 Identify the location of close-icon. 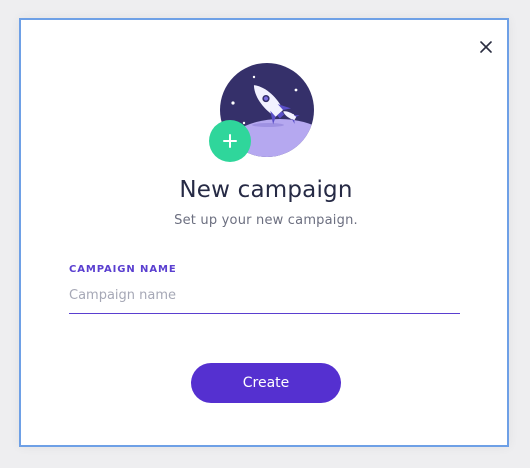
(486, 47).